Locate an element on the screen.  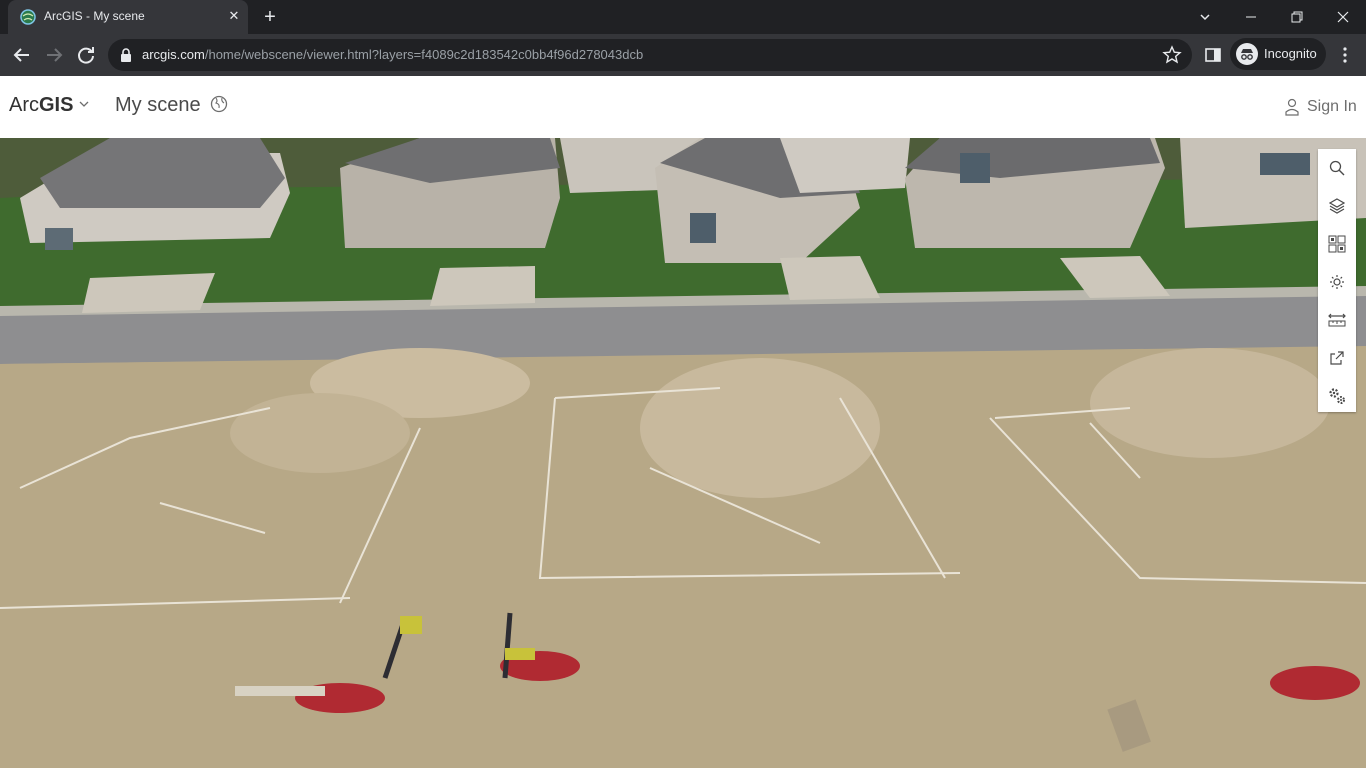
brand-light: Arc is located at coordinates (24, 105).